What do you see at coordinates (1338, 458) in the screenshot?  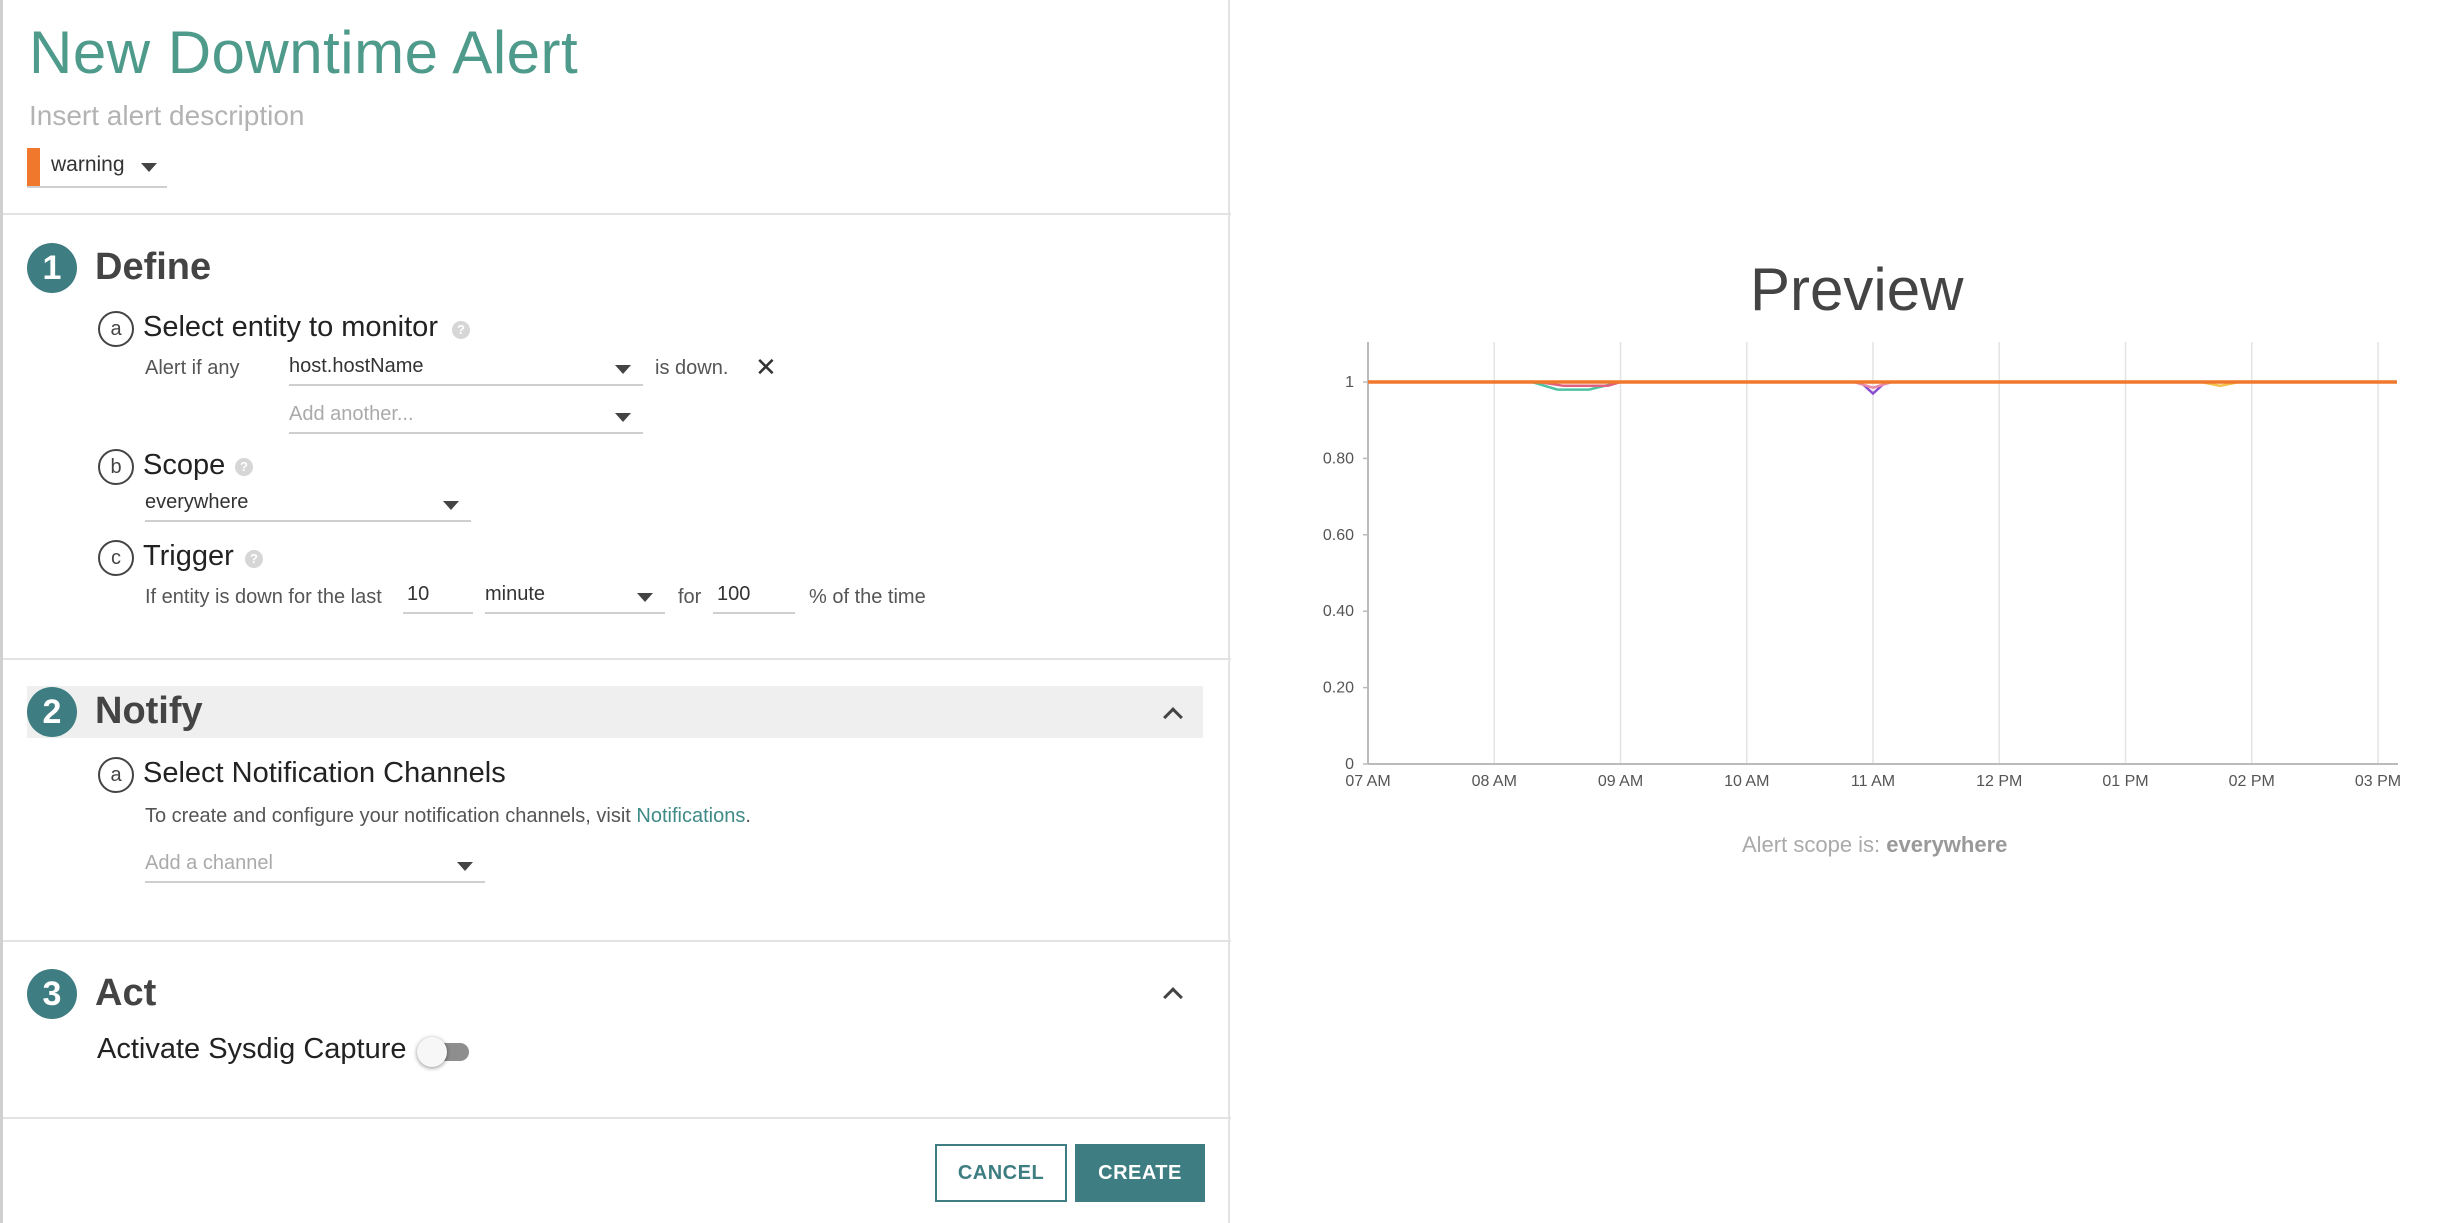 I see `y-tick-label: 0.80` at bounding box center [1338, 458].